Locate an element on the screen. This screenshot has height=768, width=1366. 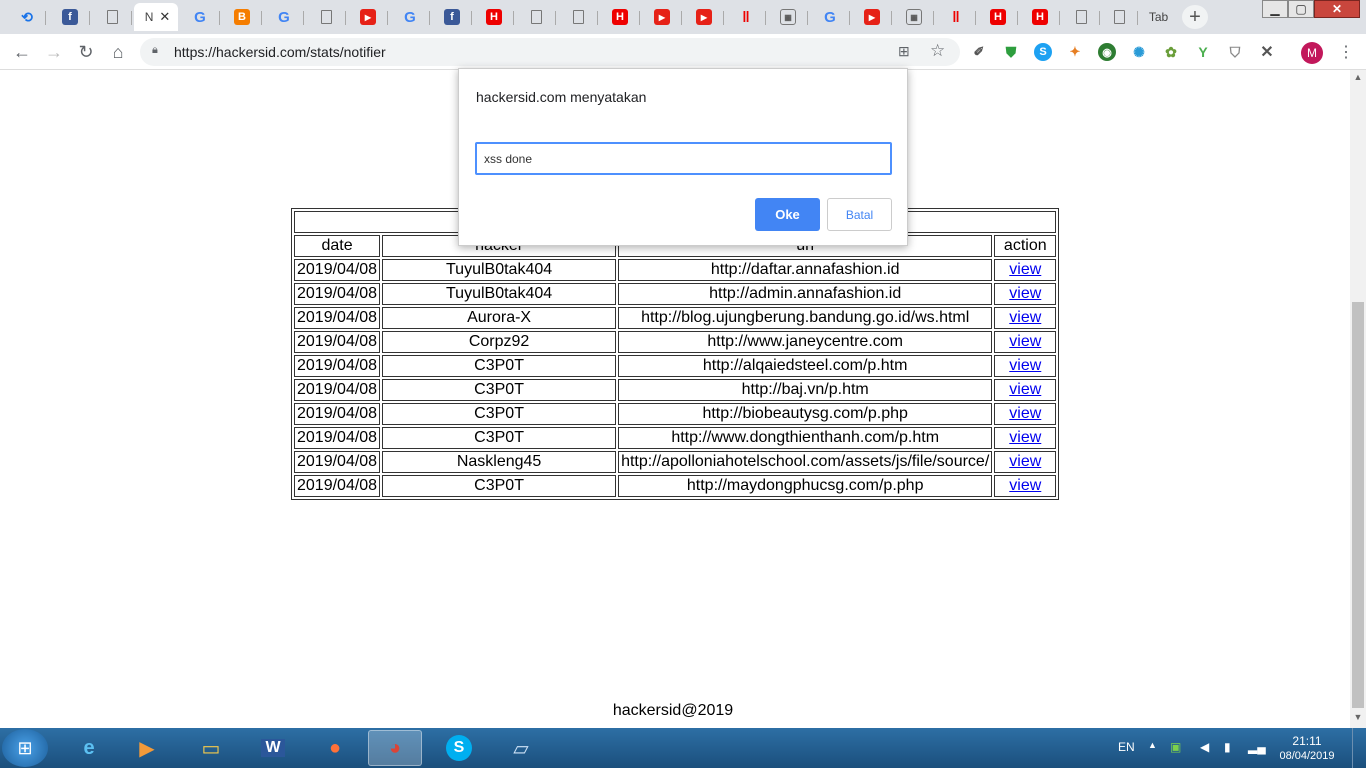
tab-history: ⟲ is located at coordinates (27, 17).